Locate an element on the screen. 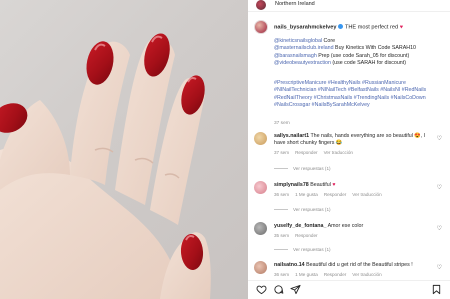 The image size is (450, 299). heart-icon is located at coordinates (261, 289).